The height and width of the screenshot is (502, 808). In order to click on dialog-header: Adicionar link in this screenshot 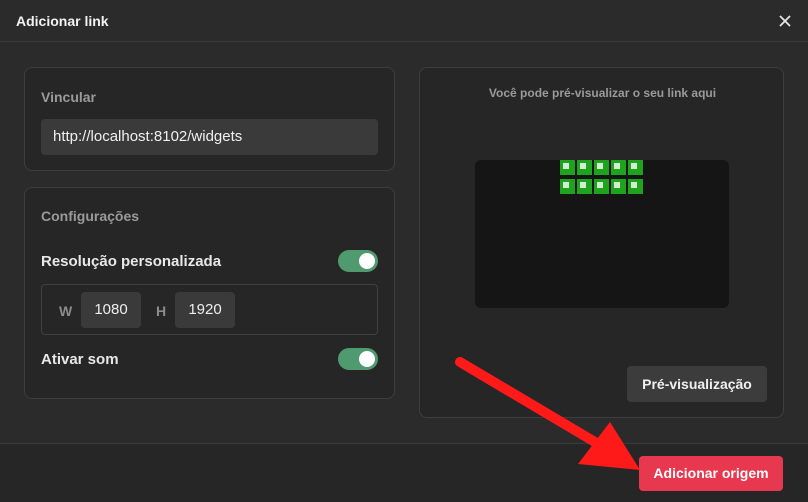, I will do `click(404, 21)`.